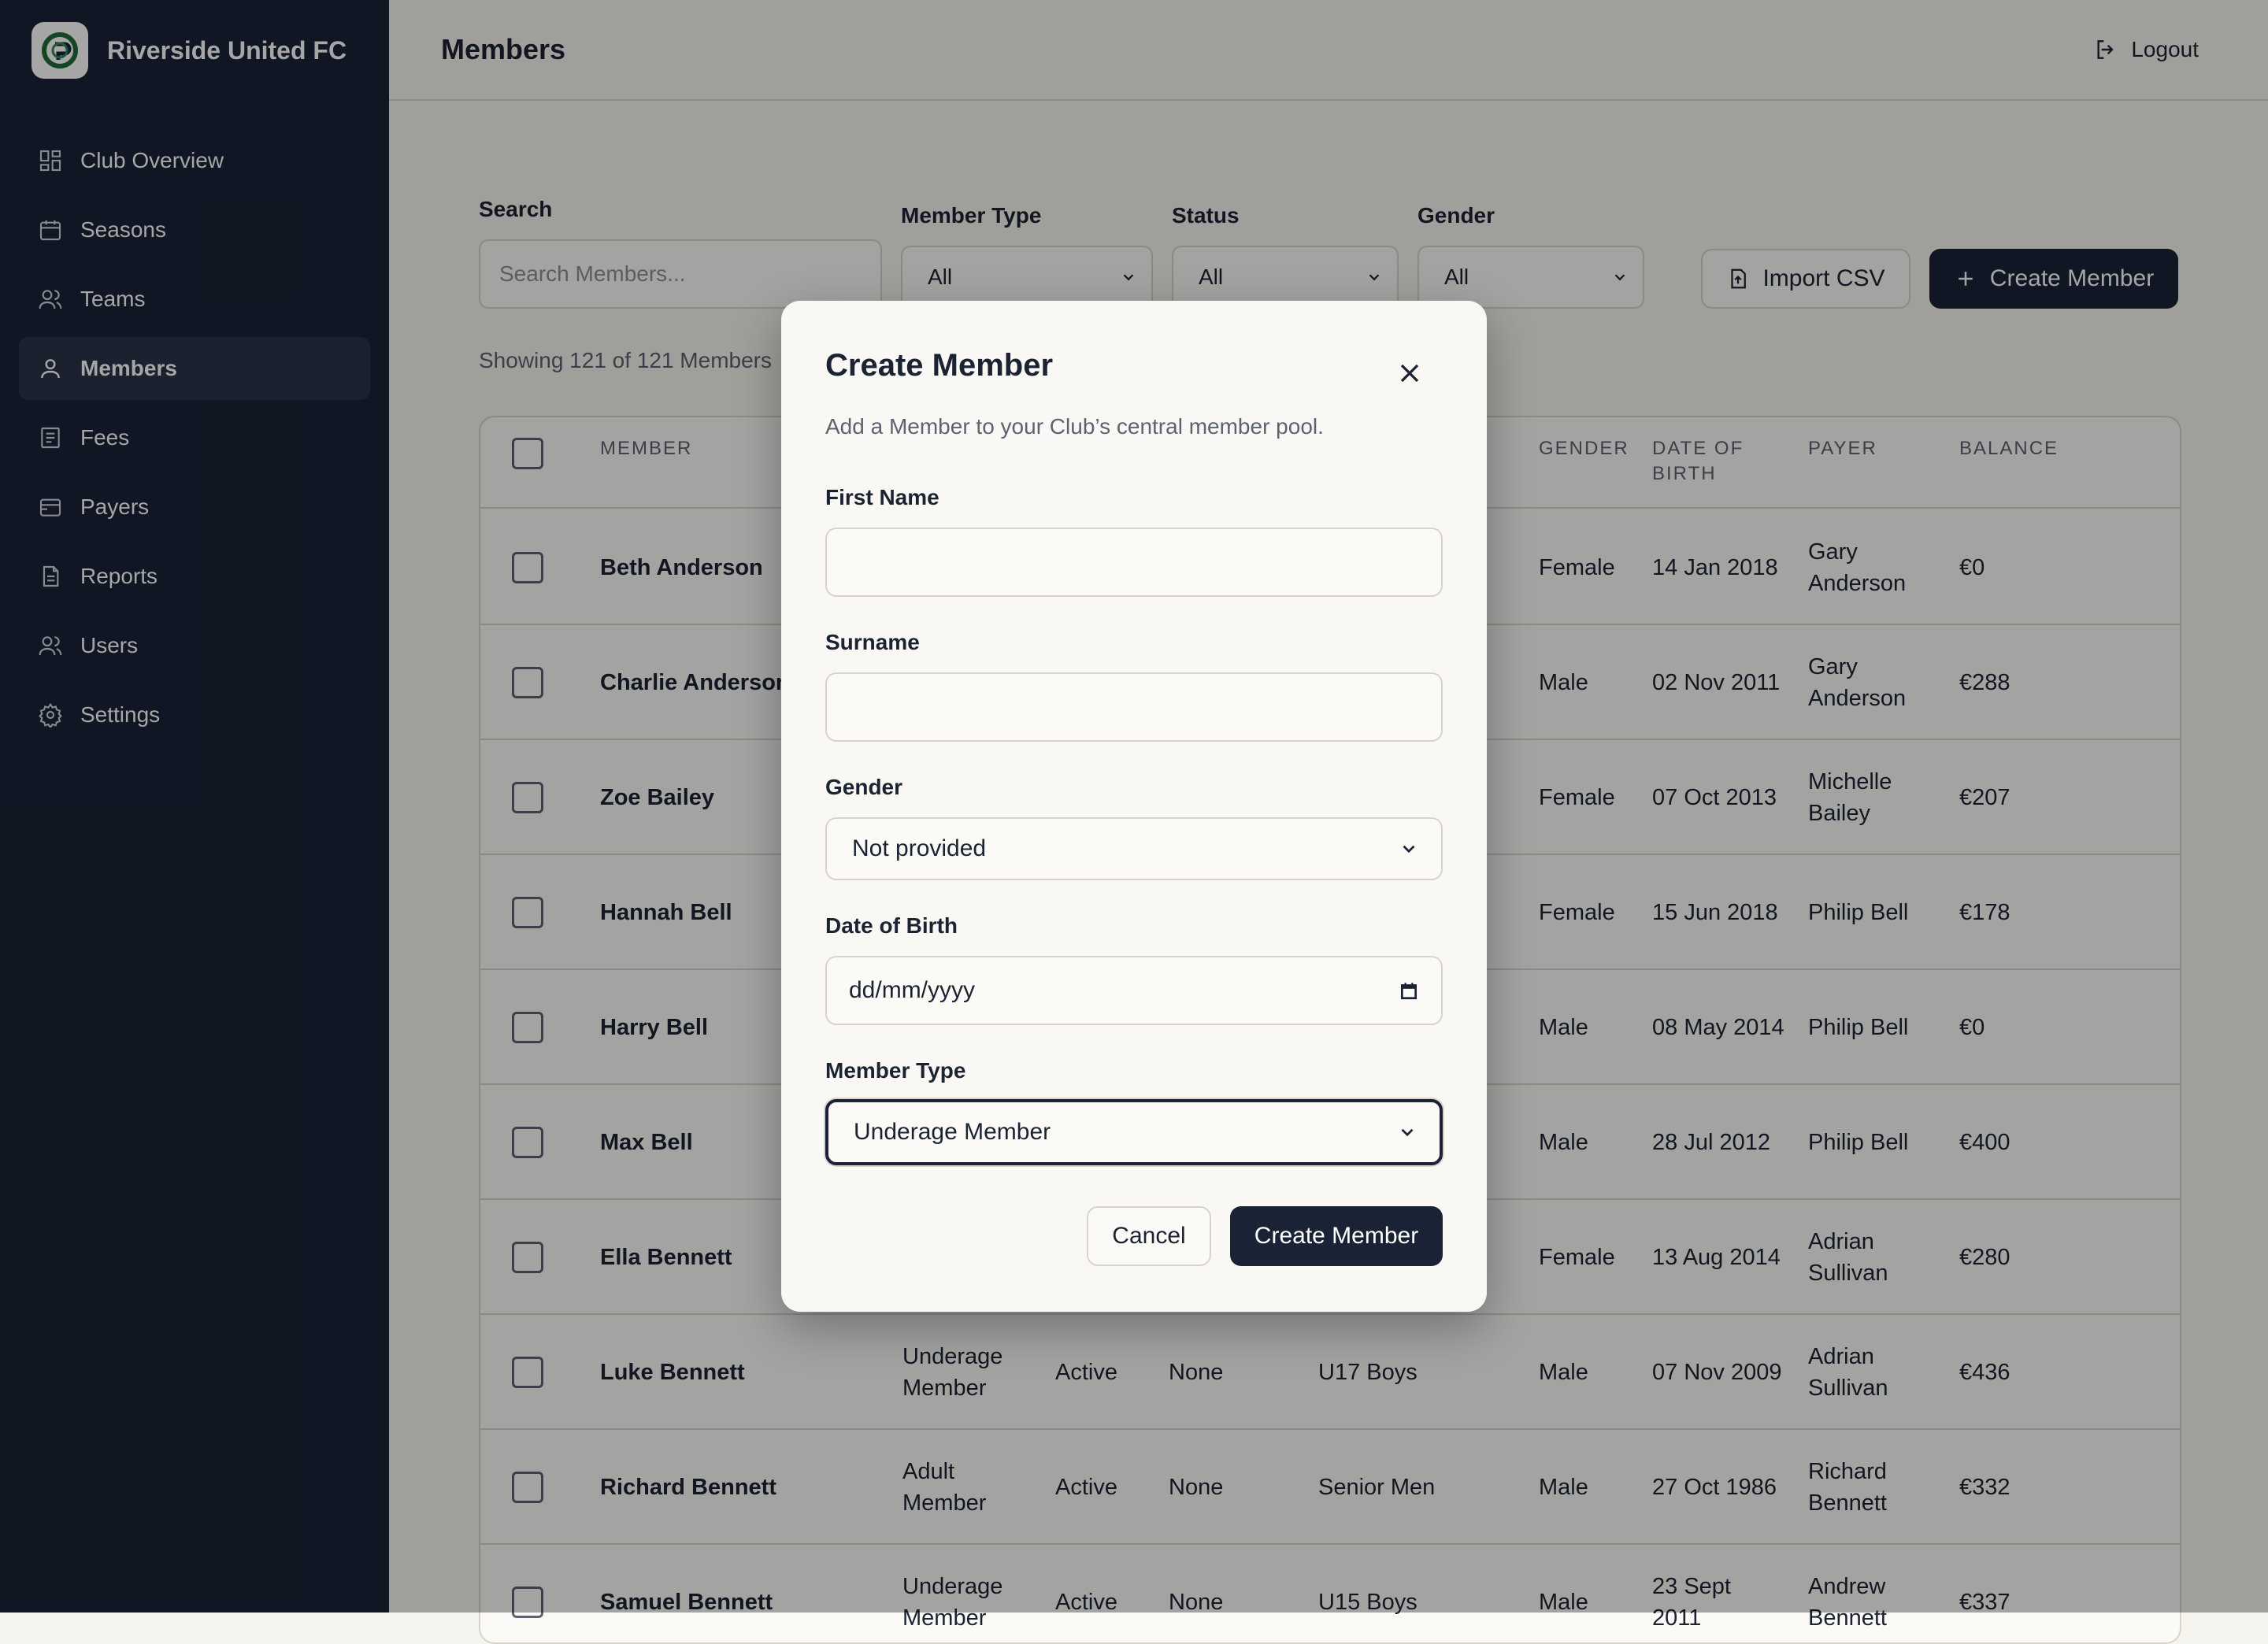 This screenshot has height=1644, width=2268. Describe the element at coordinates (919, 848) in the screenshot. I see `gender-select-value: Not provided` at that location.